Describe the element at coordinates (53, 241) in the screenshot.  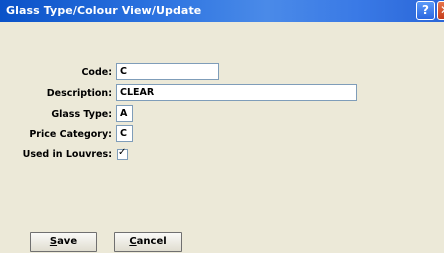
I see `save-mnemonic: S` at that location.